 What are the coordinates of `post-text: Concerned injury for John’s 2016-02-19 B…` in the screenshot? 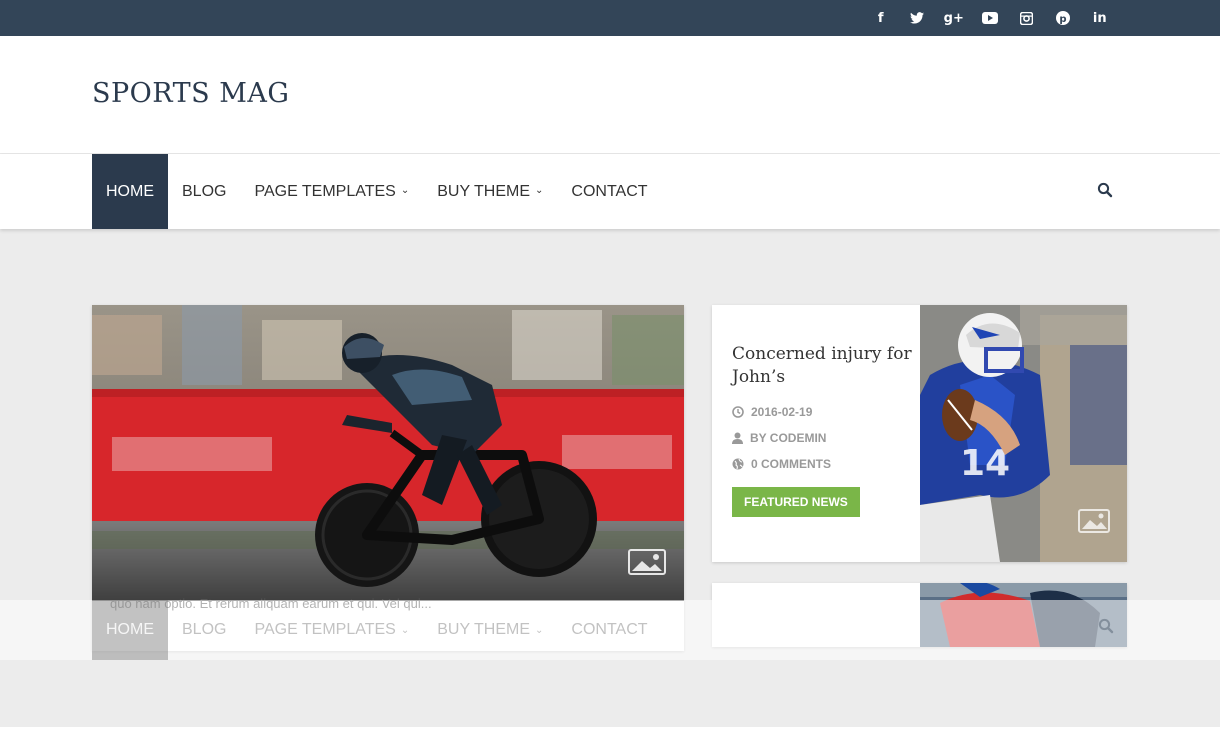 It's located at (822, 430).